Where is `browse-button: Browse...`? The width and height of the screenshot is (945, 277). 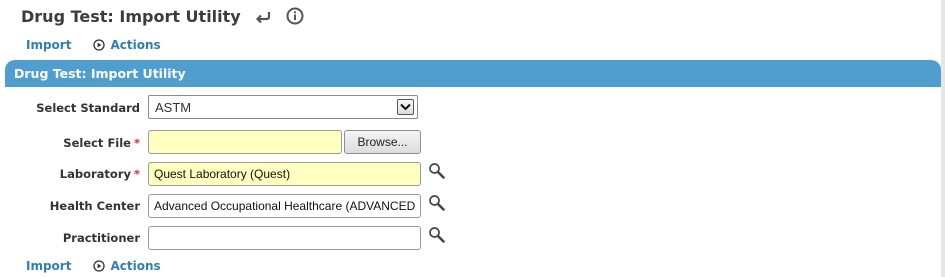 browse-button: Browse... is located at coordinates (382, 142).